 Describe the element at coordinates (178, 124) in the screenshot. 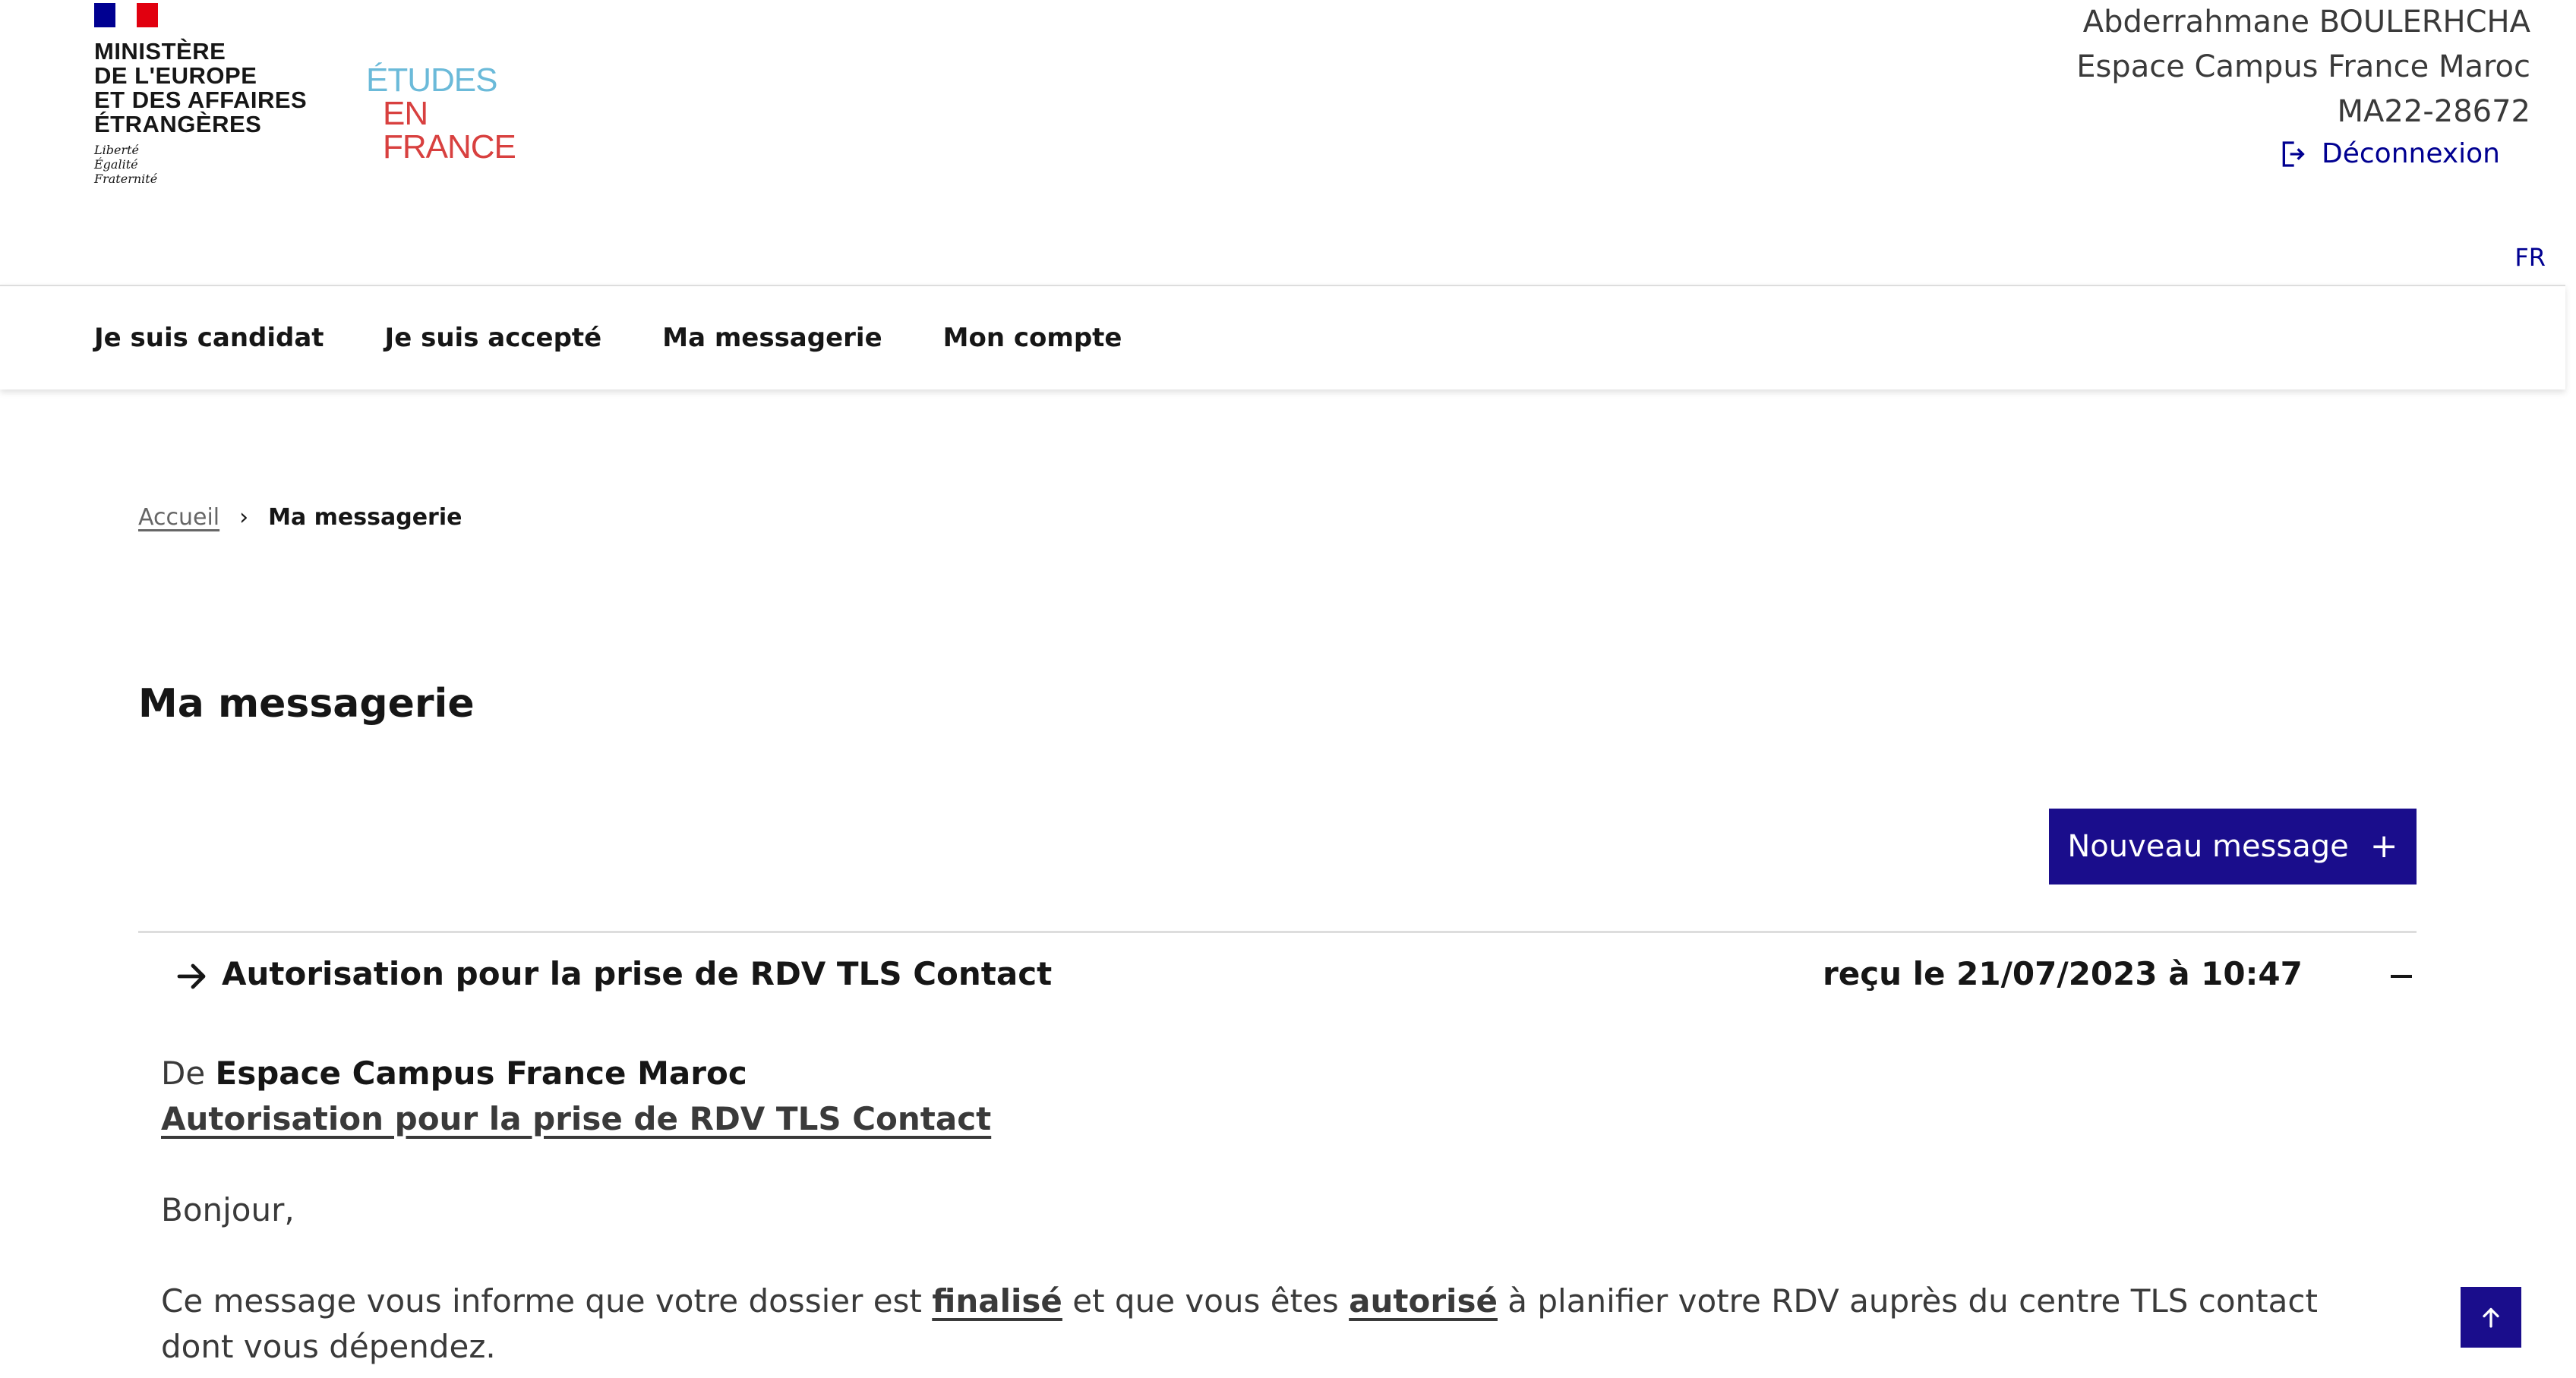

I see `ministry-line: ÉTRANGÈRES` at that location.